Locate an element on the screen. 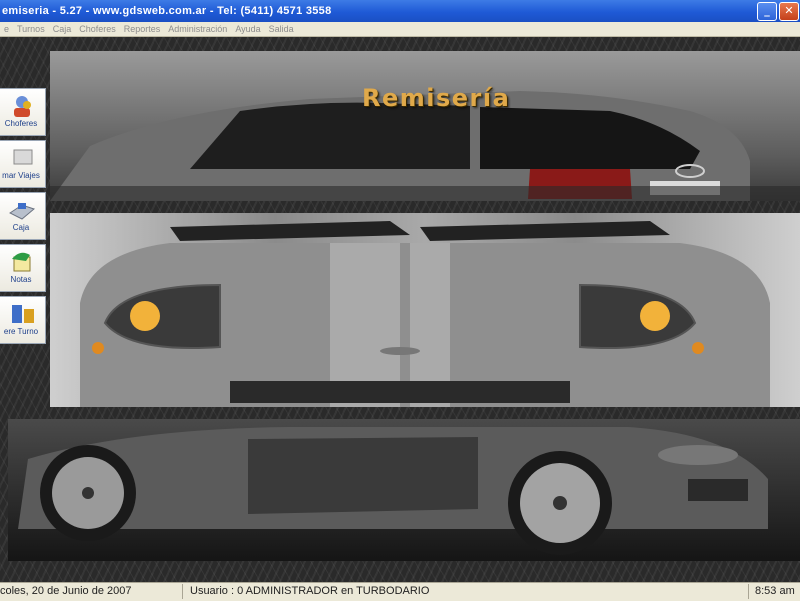  brand-title: Remisería is located at coordinates (436, 98).